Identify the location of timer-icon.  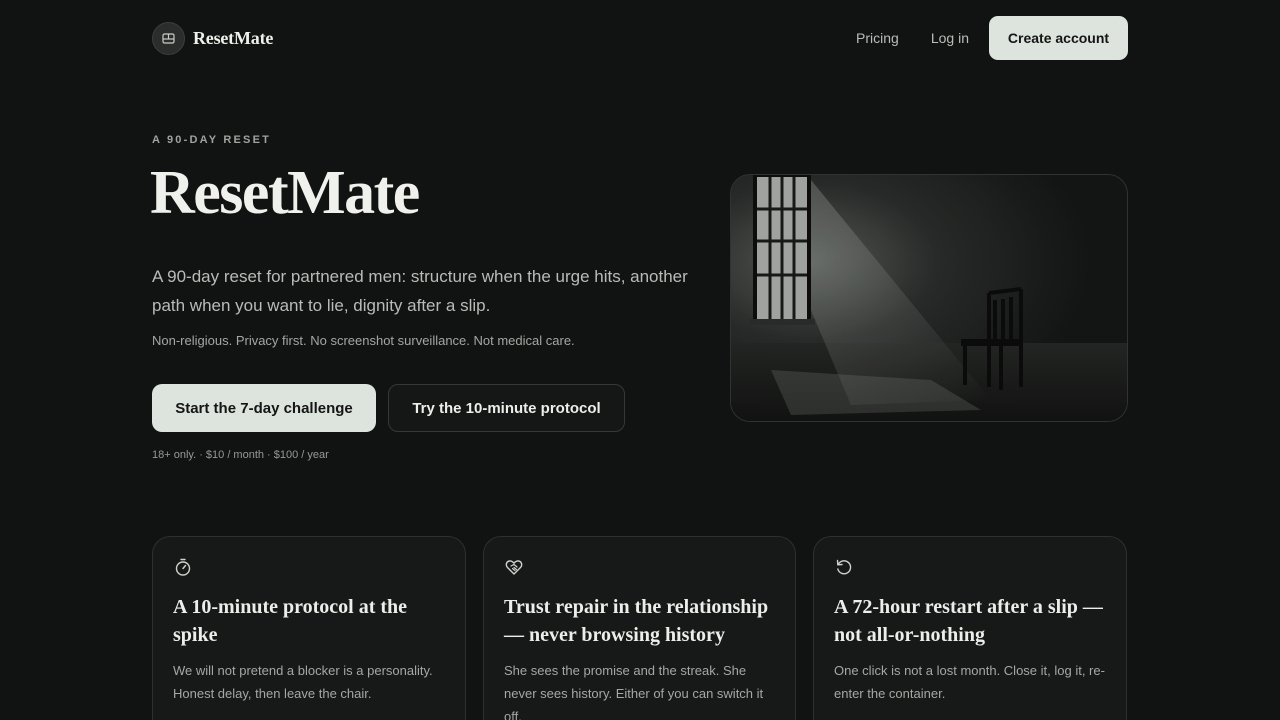
(183, 567).